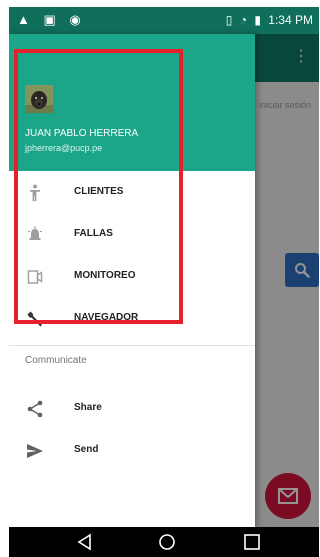 The image size is (320, 557). What do you see at coordinates (132, 345) in the screenshot?
I see `drawer-divider` at bounding box center [132, 345].